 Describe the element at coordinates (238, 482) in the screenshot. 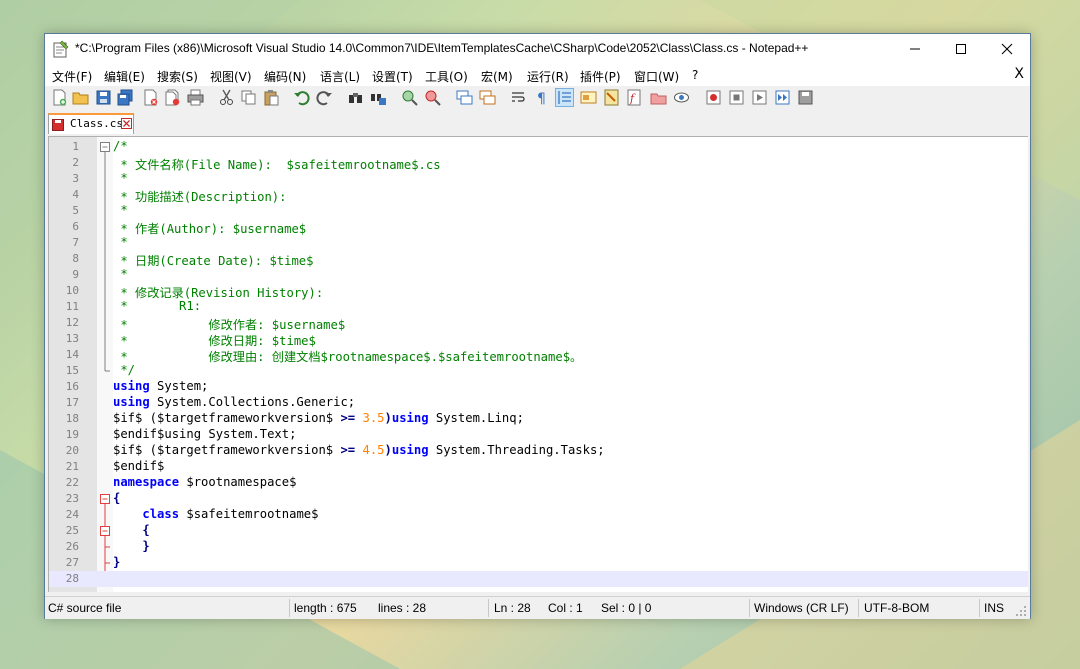

I see `code-token: $rootnamespace$` at that location.